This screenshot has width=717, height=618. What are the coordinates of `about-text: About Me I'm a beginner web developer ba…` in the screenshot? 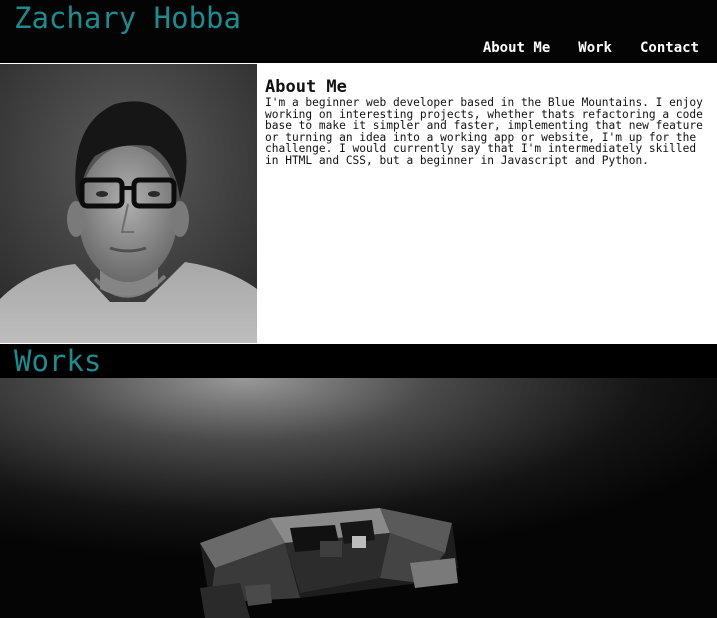 It's located at (489, 122).